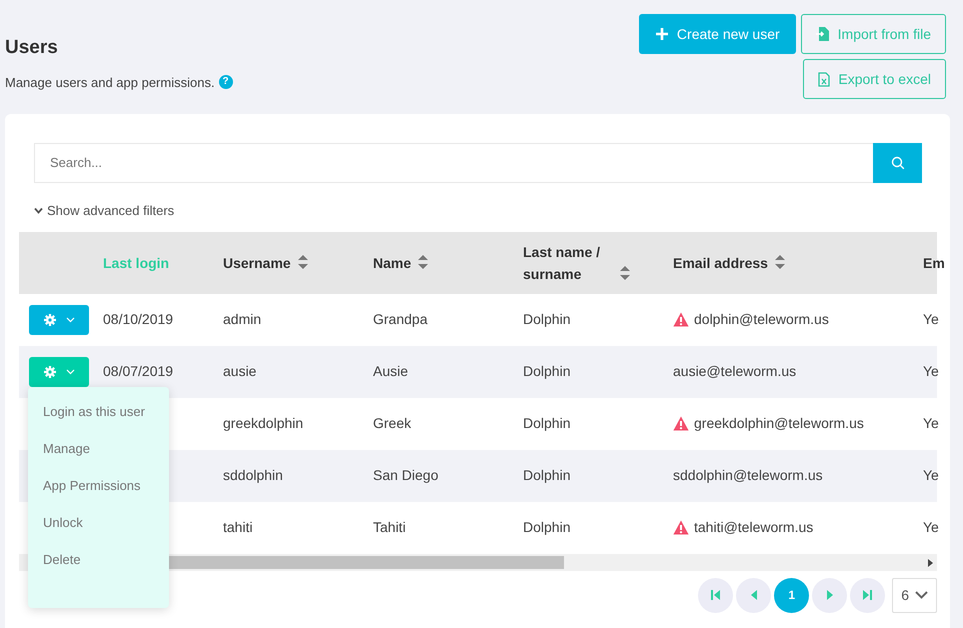  What do you see at coordinates (824, 79) in the screenshot?
I see `spreadsheet-file-icon` at bounding box center [824, 79].